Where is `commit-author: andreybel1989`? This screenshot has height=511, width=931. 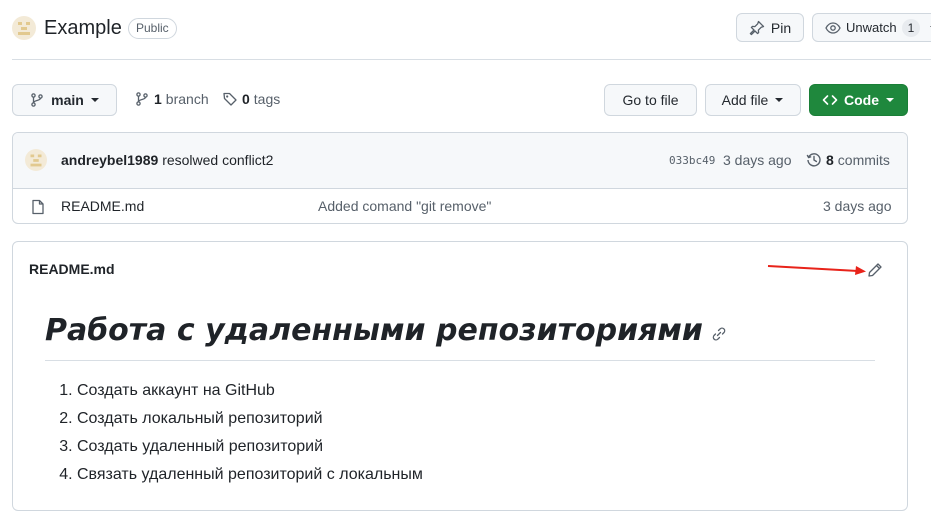
commit-author: andreybel1989 is located at coordinates (109, 160).